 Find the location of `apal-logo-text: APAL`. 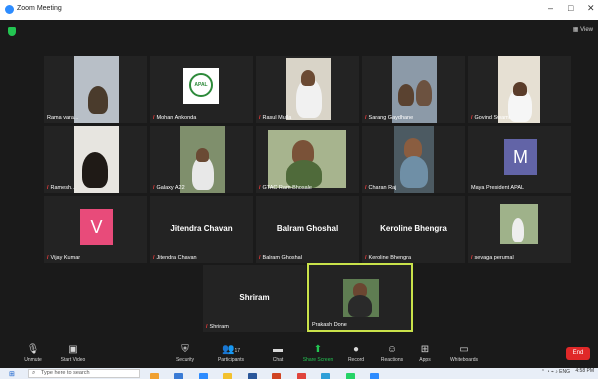

apal-logo-text: APAL is located at coordinates (201, 85).